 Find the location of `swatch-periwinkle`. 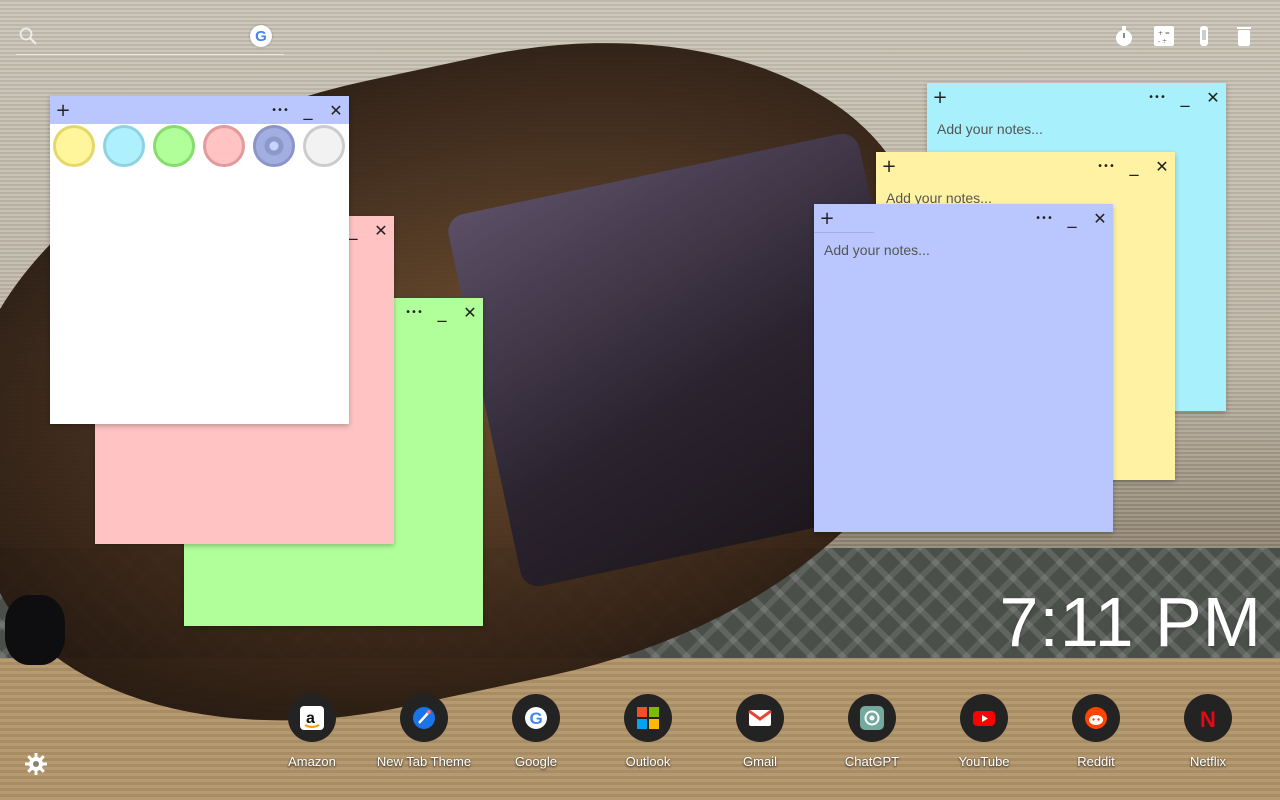

swatch-periwinkle is located at coordinates (274, 146).